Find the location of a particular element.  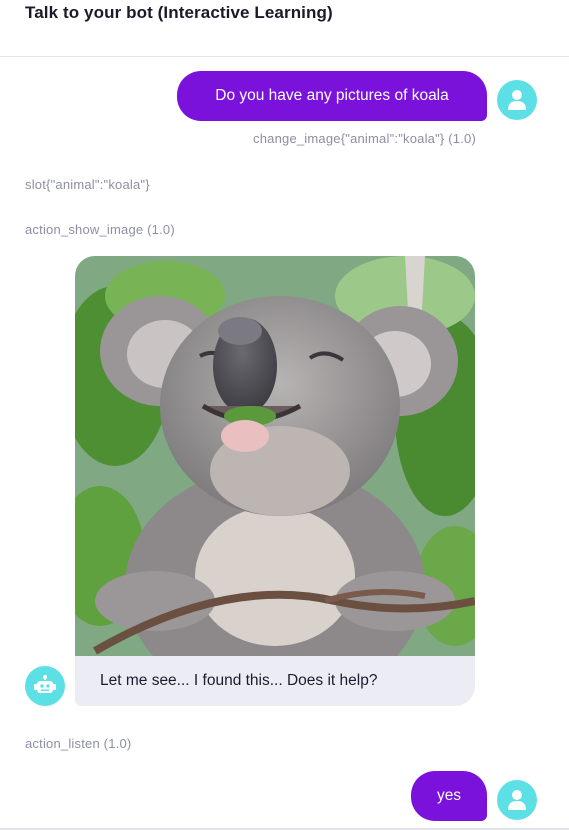

action-label: action_listen (1.0) is located at coordinates (78, 743).